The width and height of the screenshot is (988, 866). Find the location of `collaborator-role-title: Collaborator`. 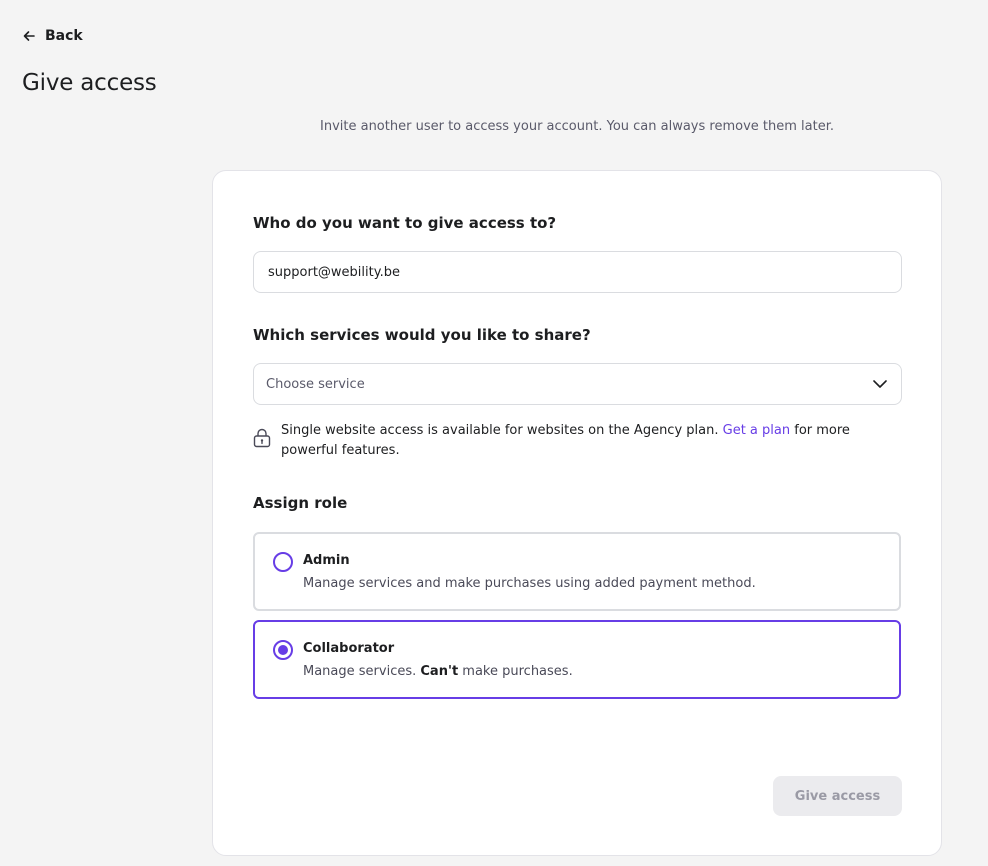

collaborator-role-title: Collaborator is located at coordinates (349, 648).